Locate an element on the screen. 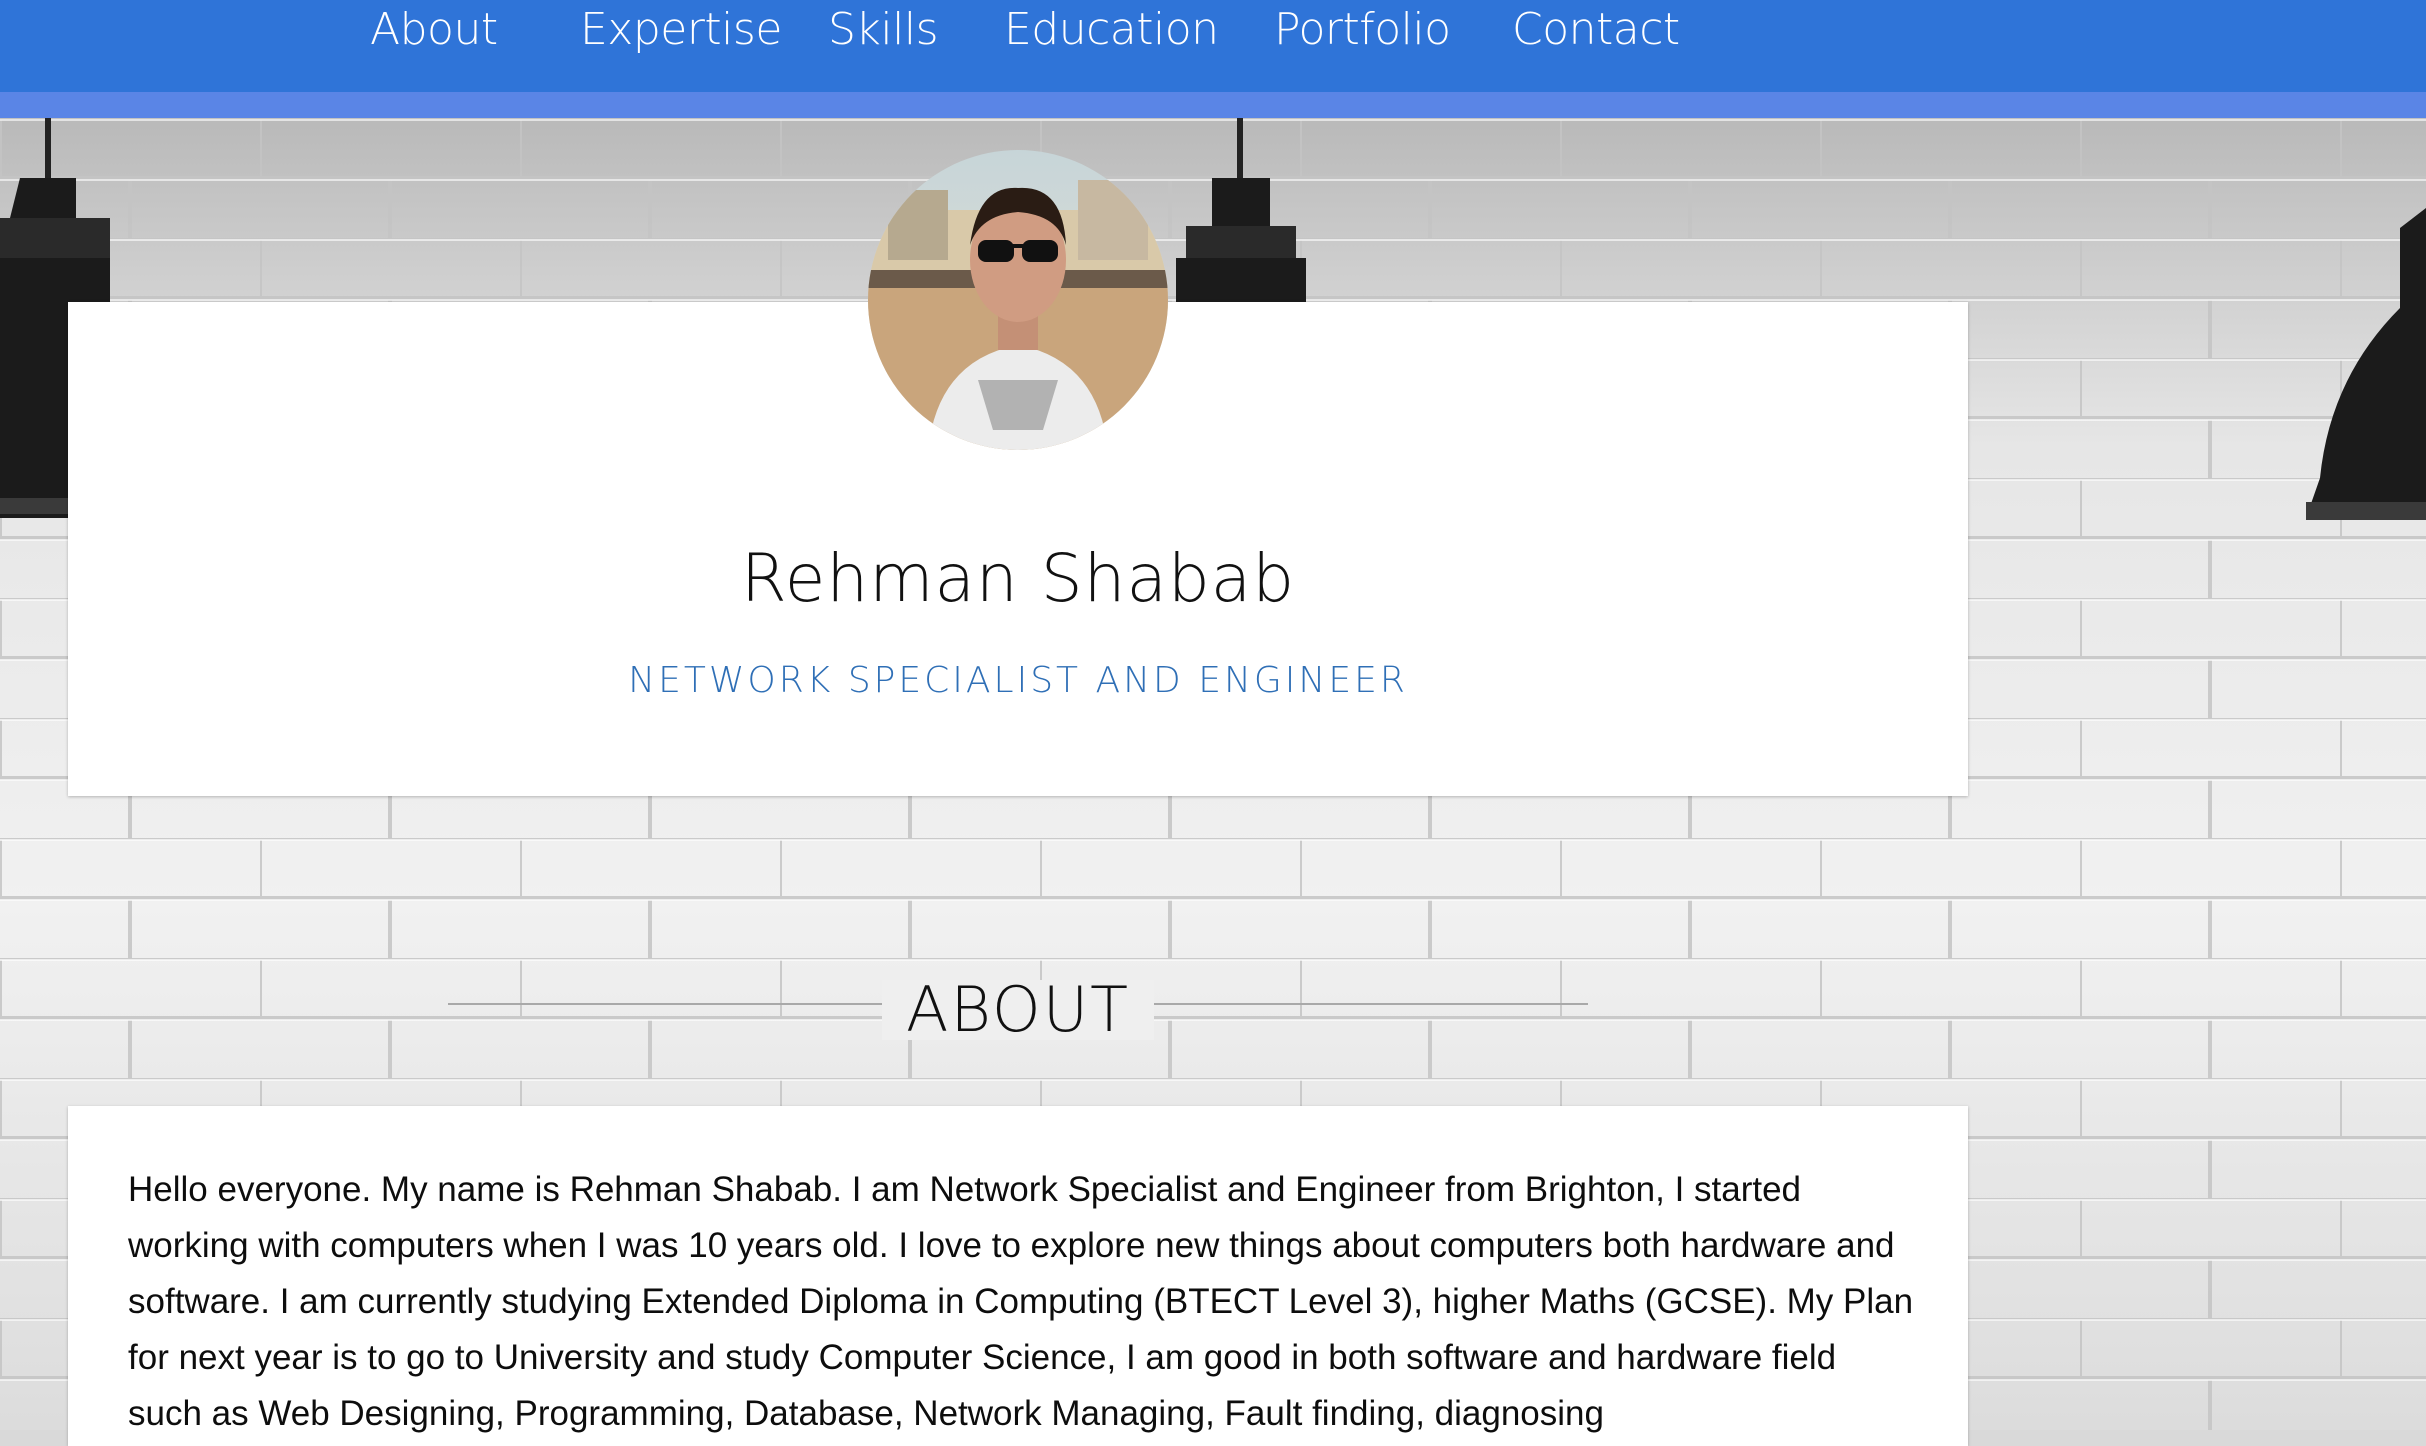 The image size is (2426, 1446). about-section-heading: ABOUT is located at coordinates (1018, 1009).